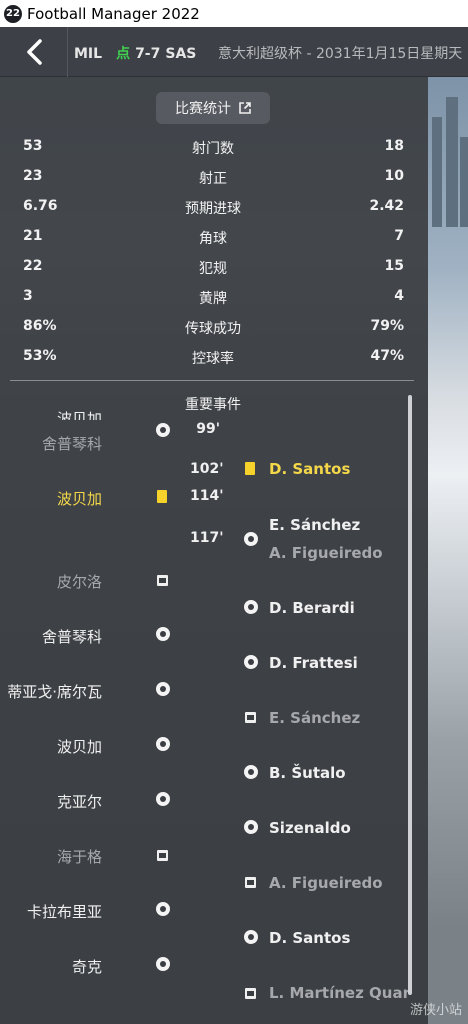 Image resolution: width=468 pixels, height=1024 pixels. Describe the element at coordinates (71, 444) in the screenshot. I see `event-sub-player: 舍普琴科` at that location.